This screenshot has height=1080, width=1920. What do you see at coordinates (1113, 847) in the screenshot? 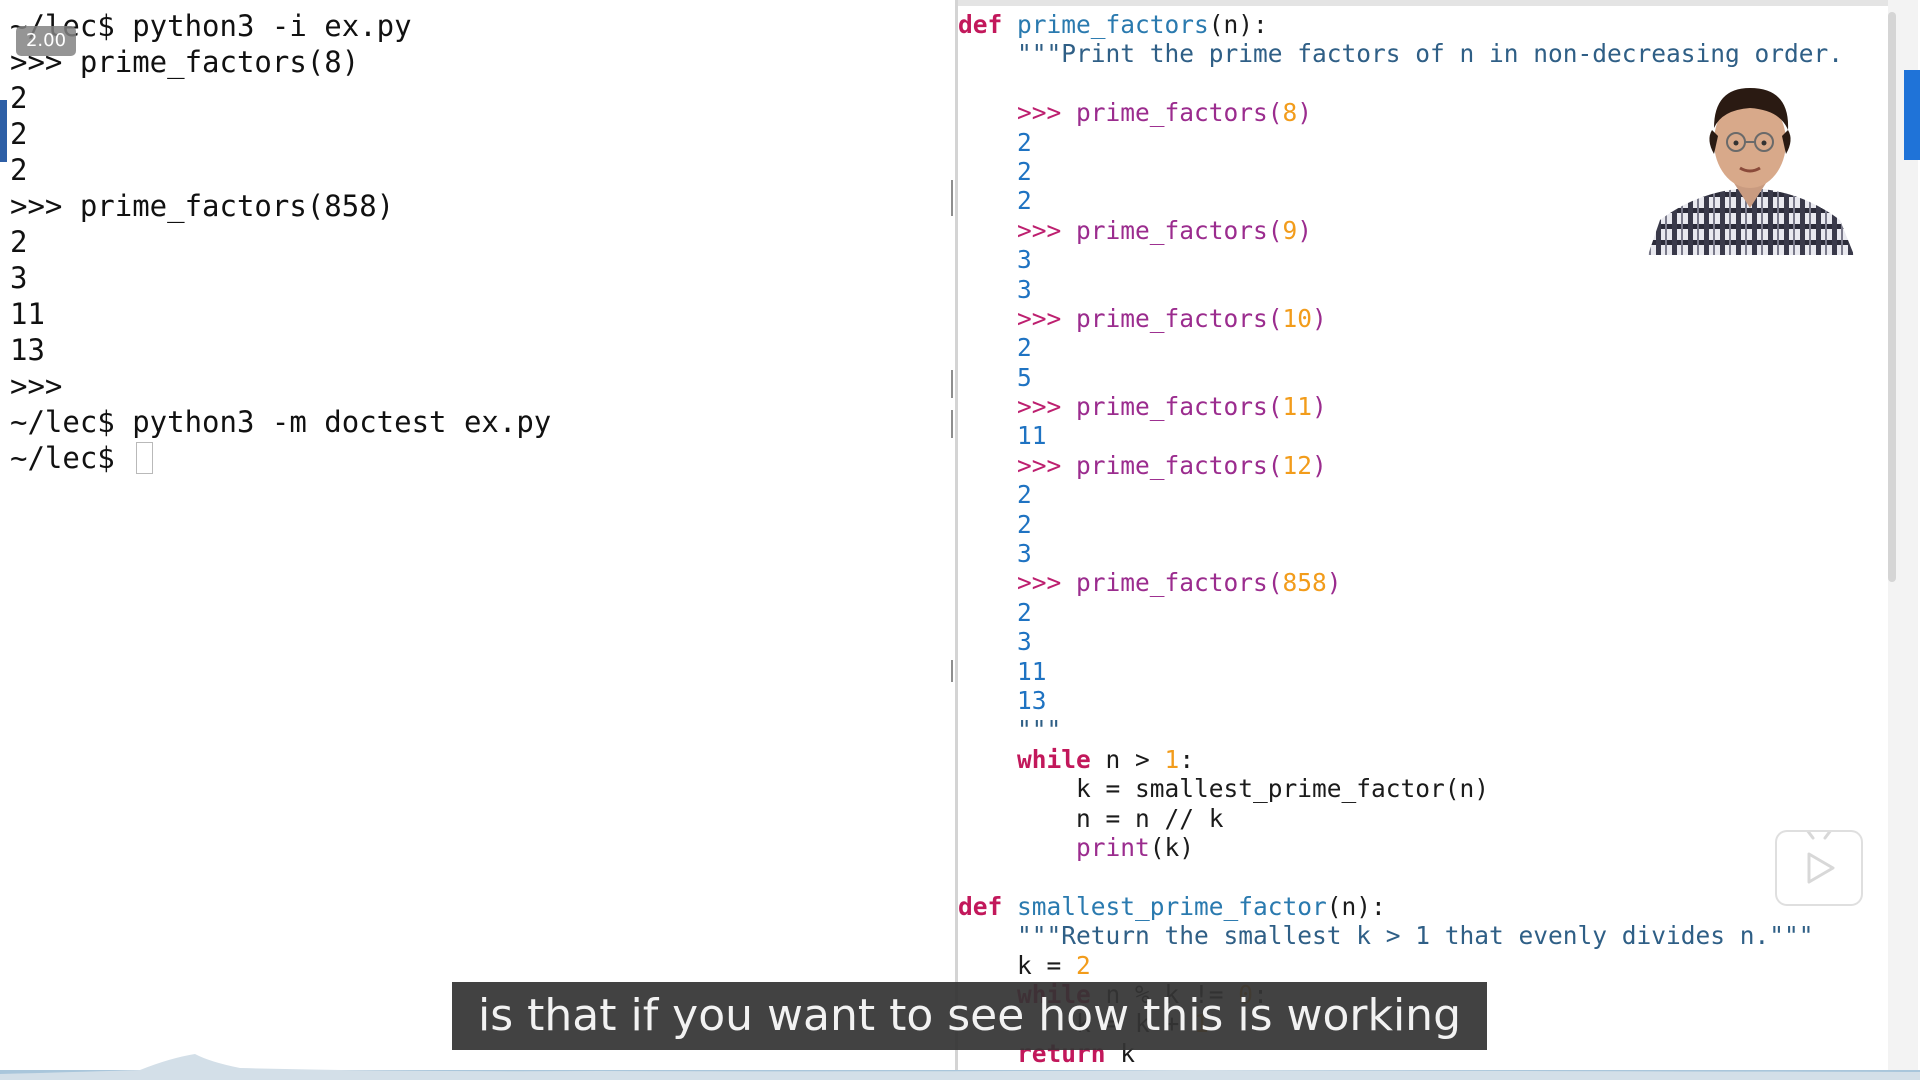
I see `code-token: print` at bounding box center [1113, 847].